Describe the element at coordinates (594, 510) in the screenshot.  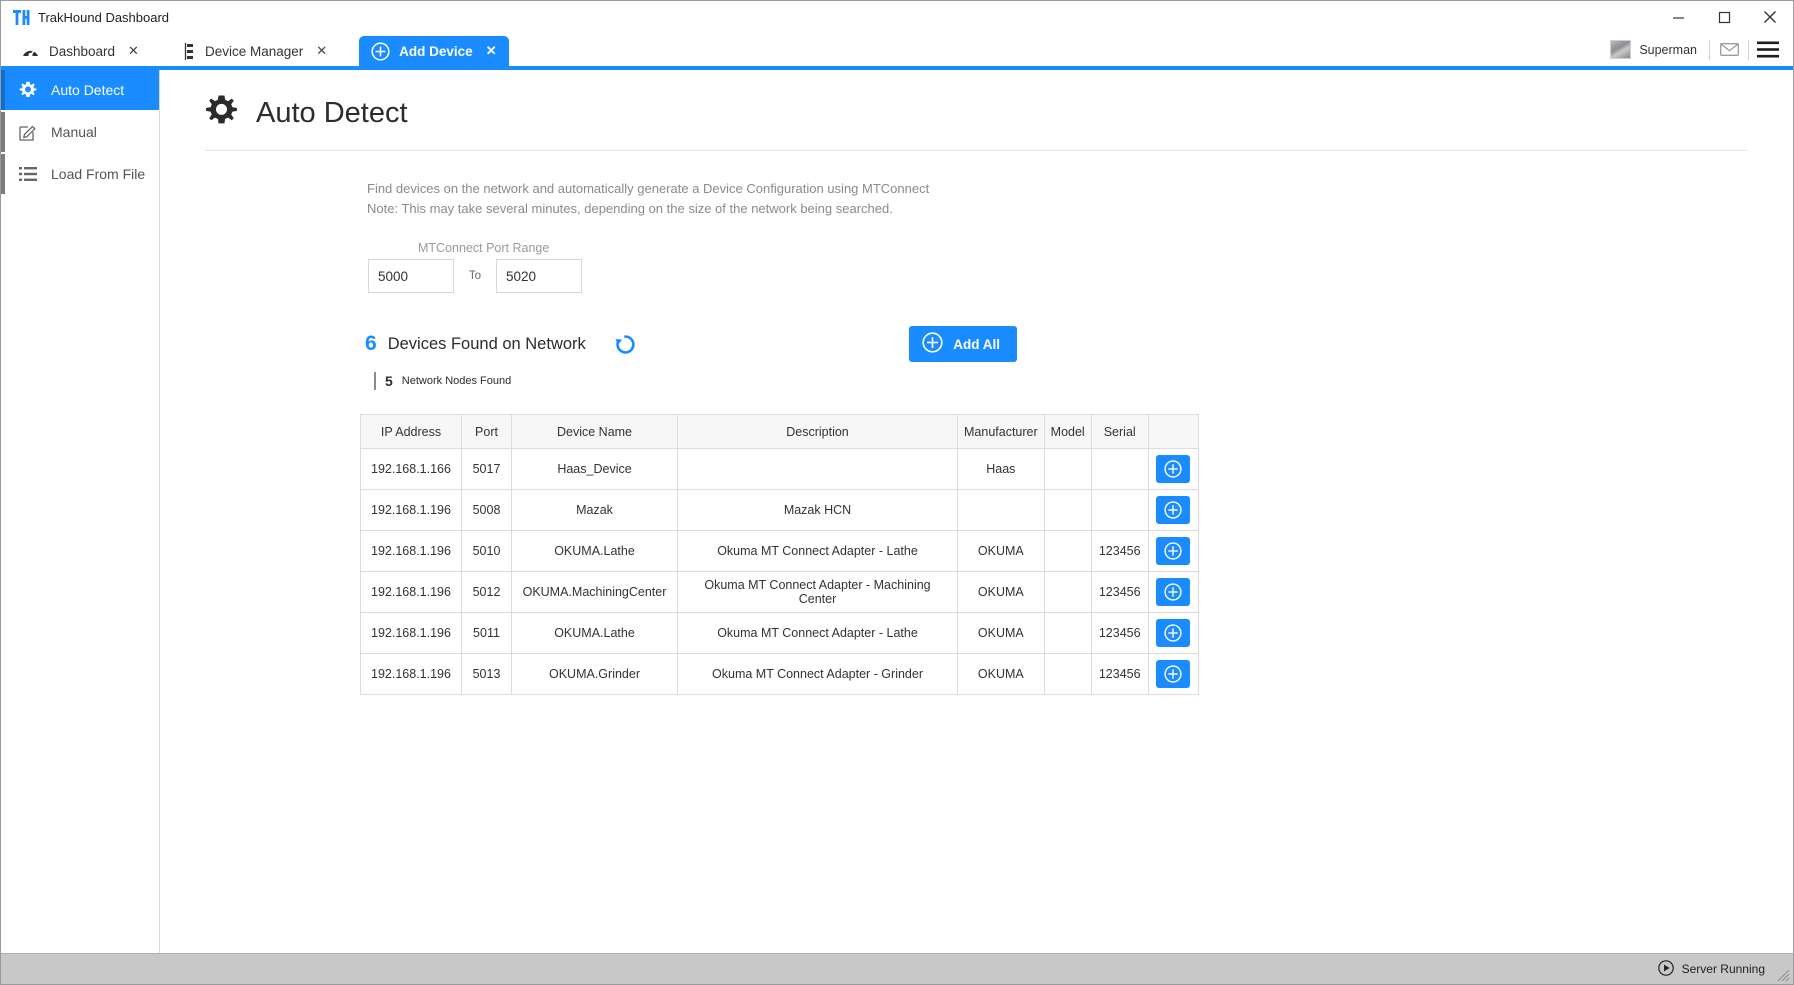
I see `cell-device-name: Mazak` at that location.